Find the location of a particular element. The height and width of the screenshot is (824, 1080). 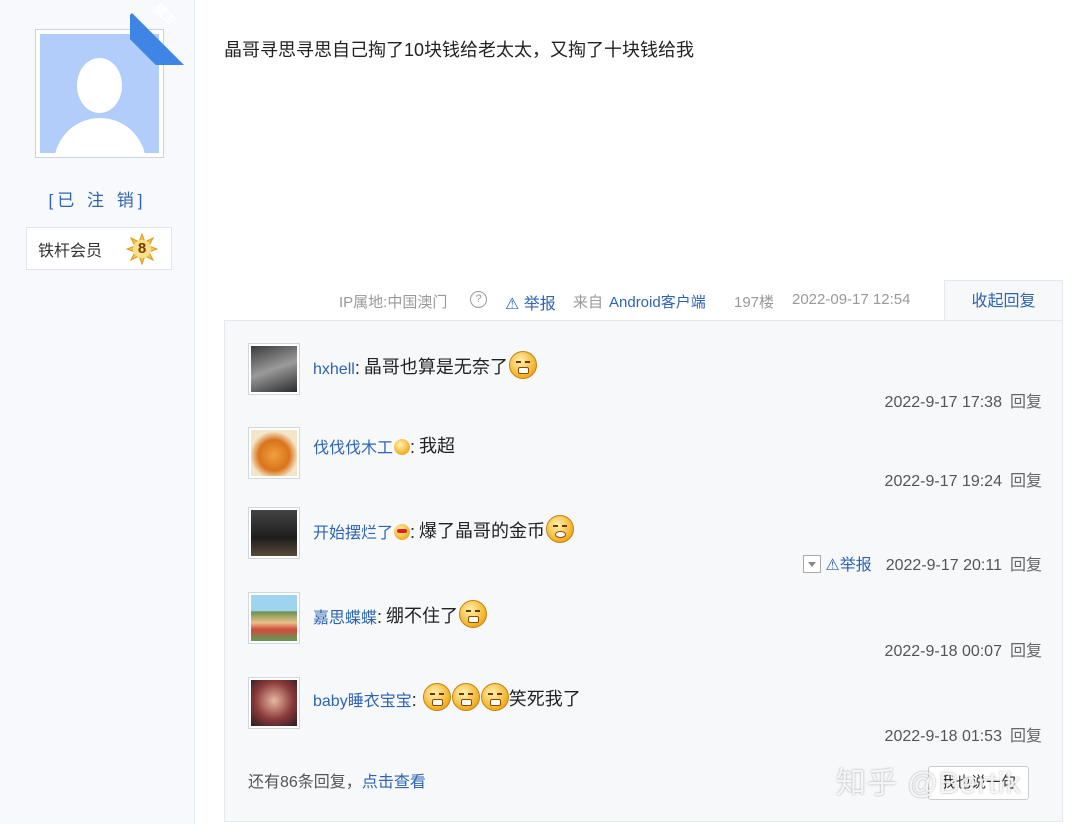

reply-time: 2022-9-18 01:53 is located at coordinates (943, 736).